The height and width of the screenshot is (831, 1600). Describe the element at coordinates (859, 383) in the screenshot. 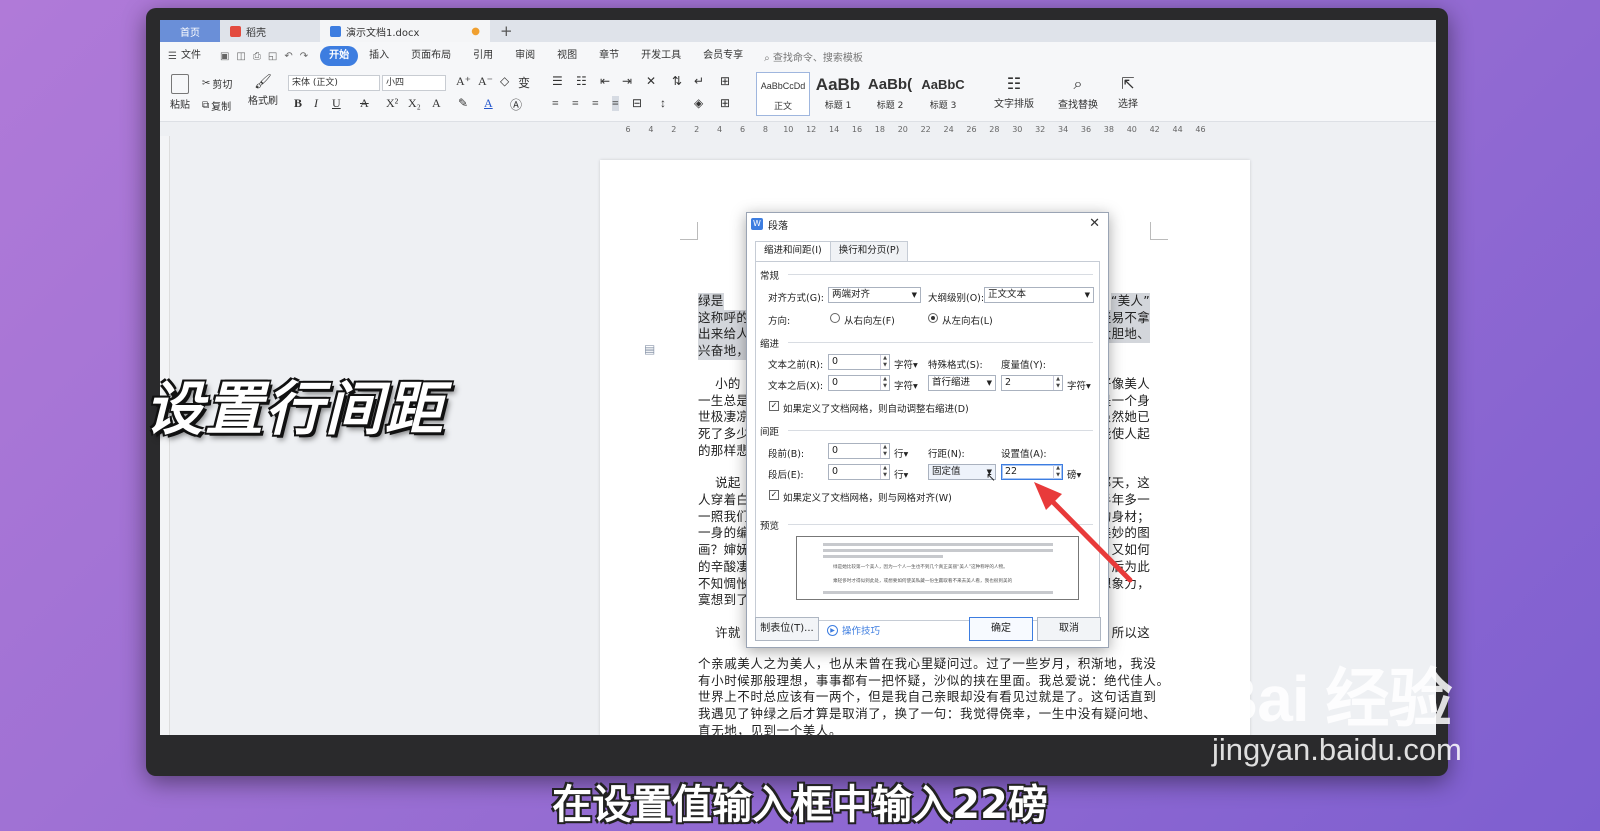

I see `indent-after-input: 0 ▲ ▼` at that location.